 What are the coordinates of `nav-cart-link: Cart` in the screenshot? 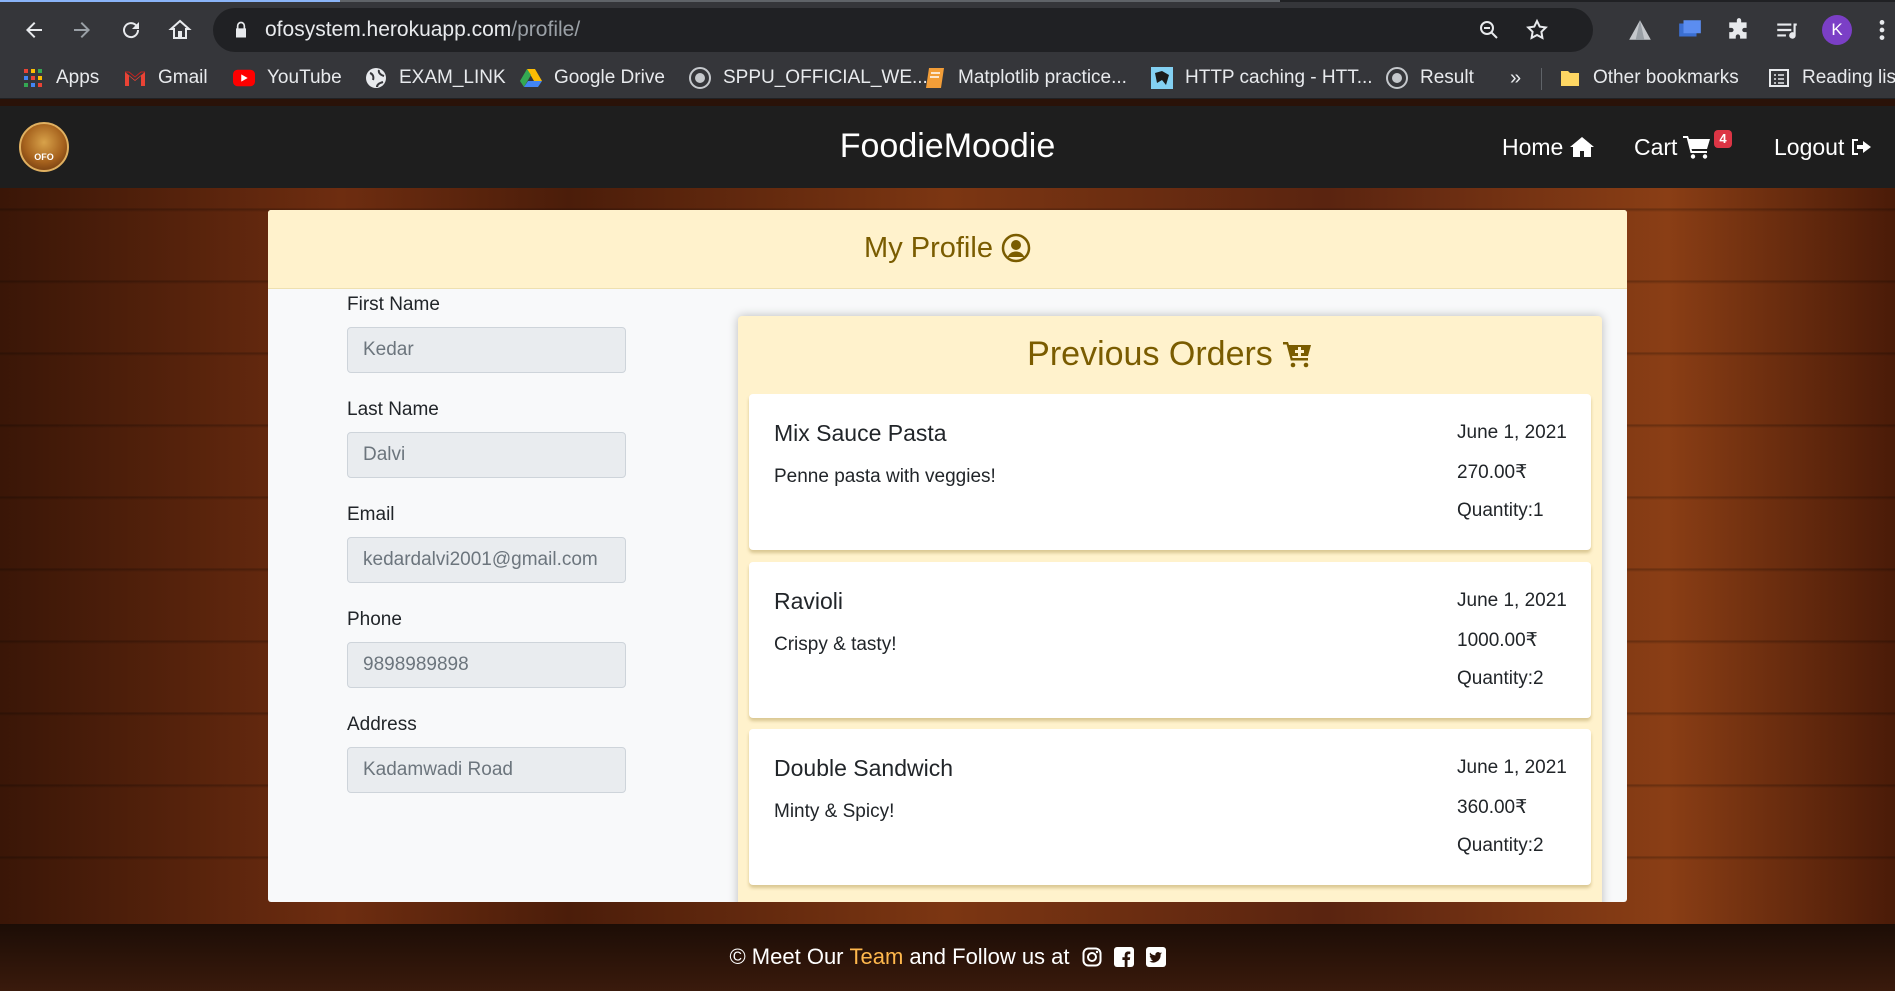 It's located at (1672, 147).